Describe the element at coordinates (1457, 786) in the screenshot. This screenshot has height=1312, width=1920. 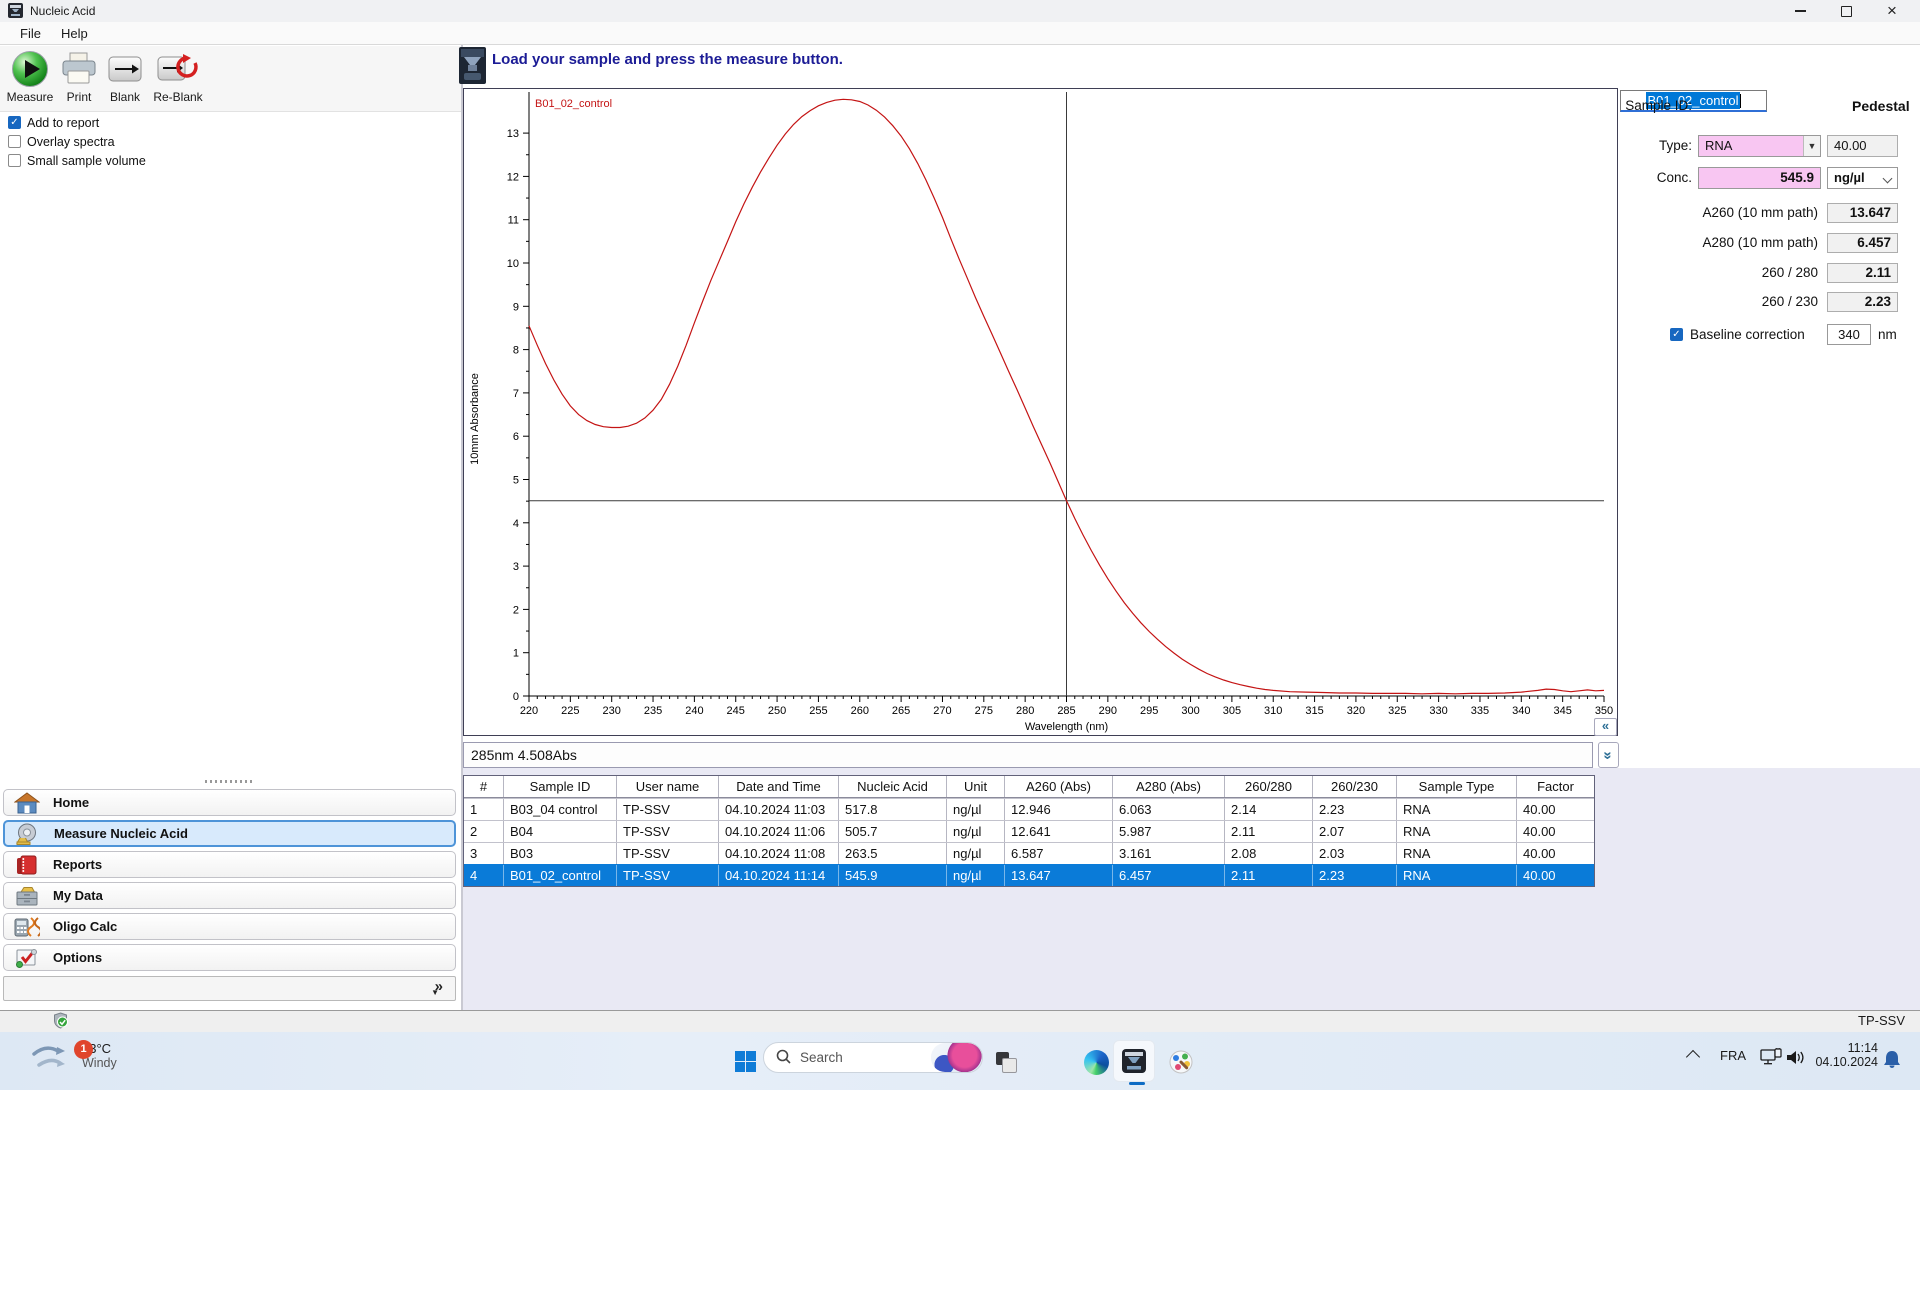
I see `header-cell-sample-type: Sample Type` at that location.